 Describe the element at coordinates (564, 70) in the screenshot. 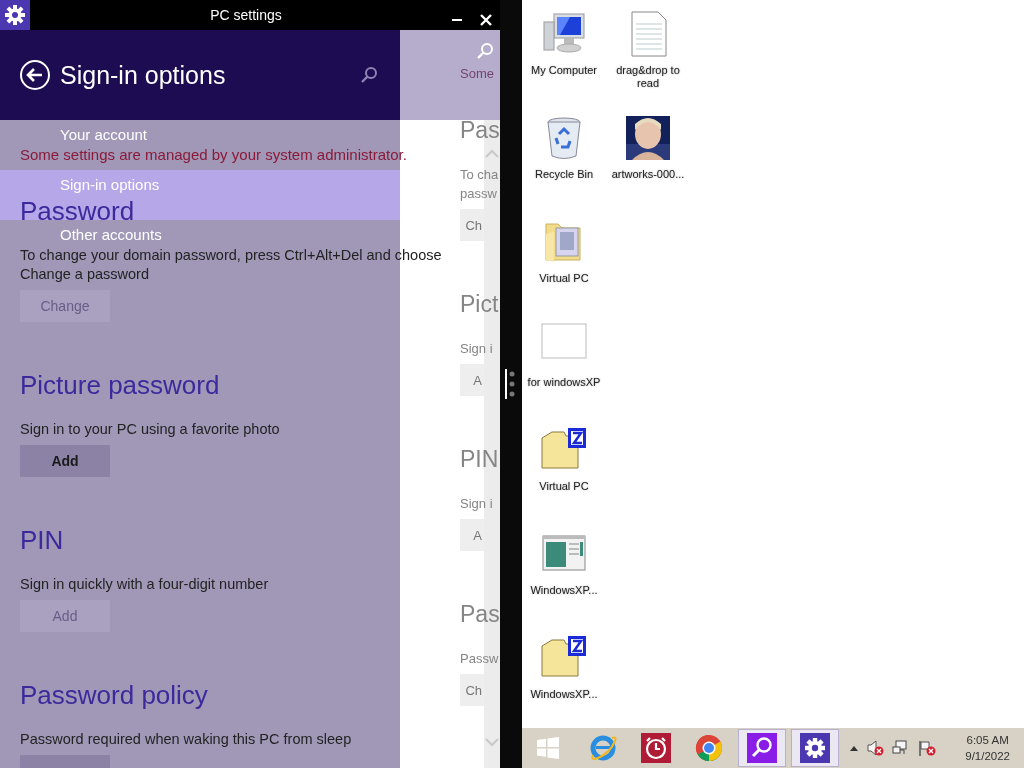

I see `desktop-icon-label: My Computer` at that location.